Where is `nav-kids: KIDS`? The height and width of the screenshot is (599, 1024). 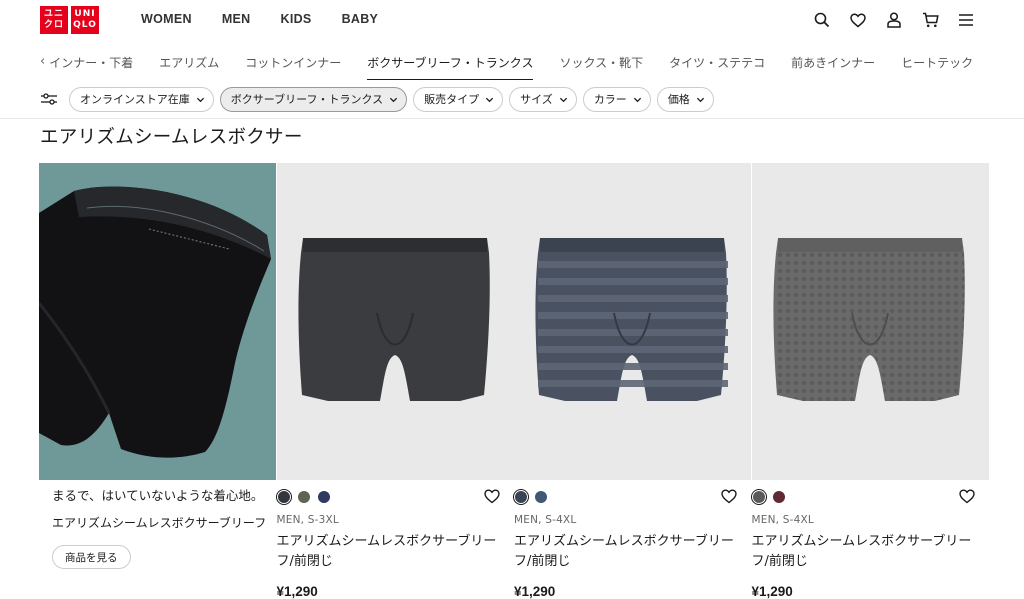 nav-kids: KIDS is located at coordinates (296, 19).